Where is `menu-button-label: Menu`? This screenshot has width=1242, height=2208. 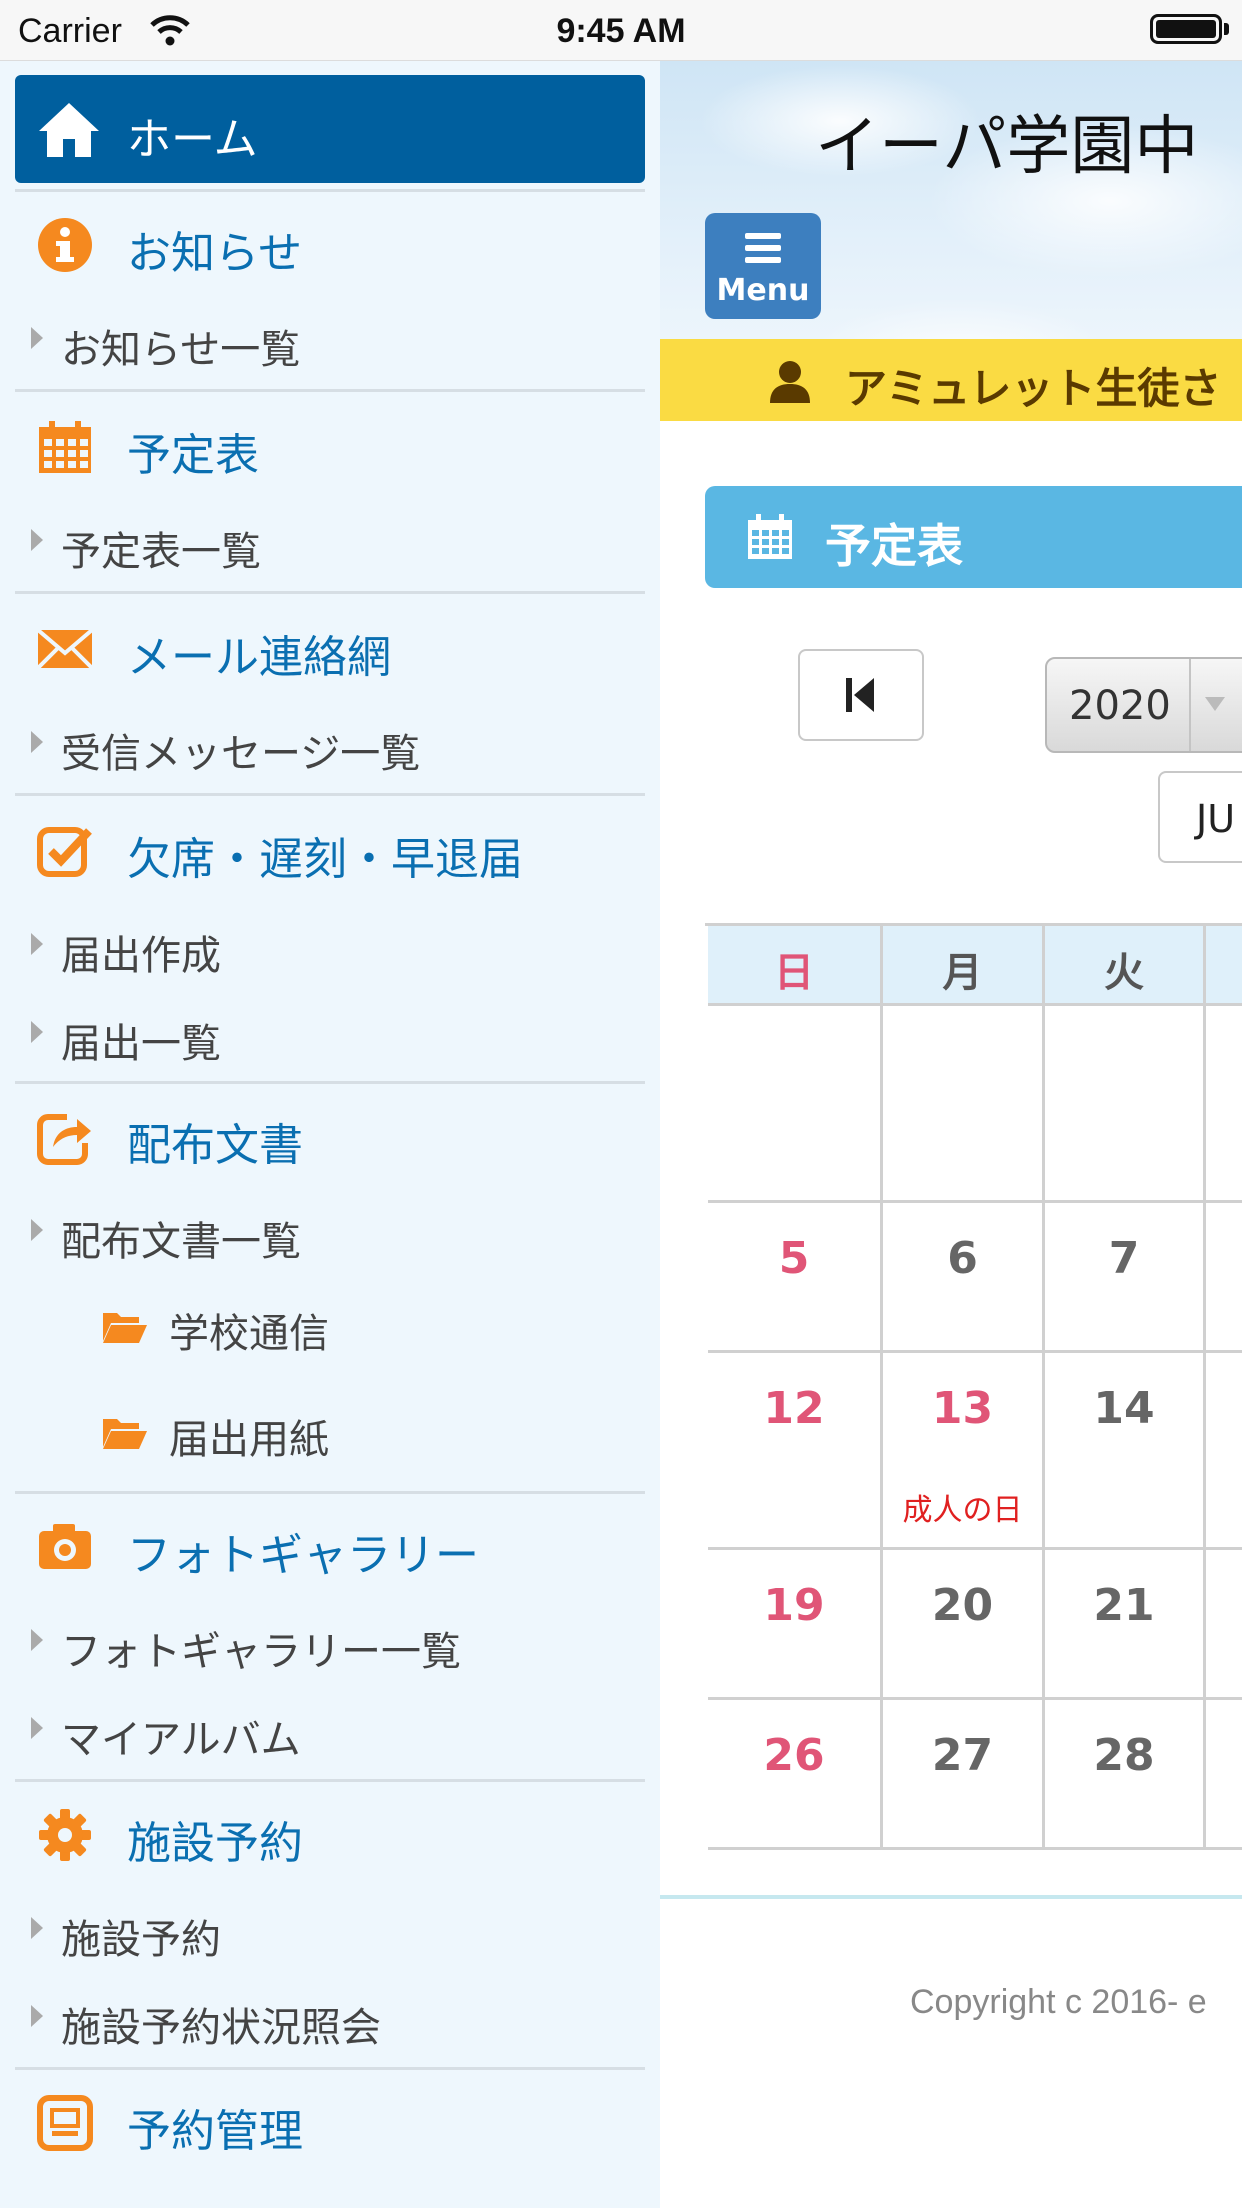
menu-button-label: Menu is located at coordinates (763, 290).